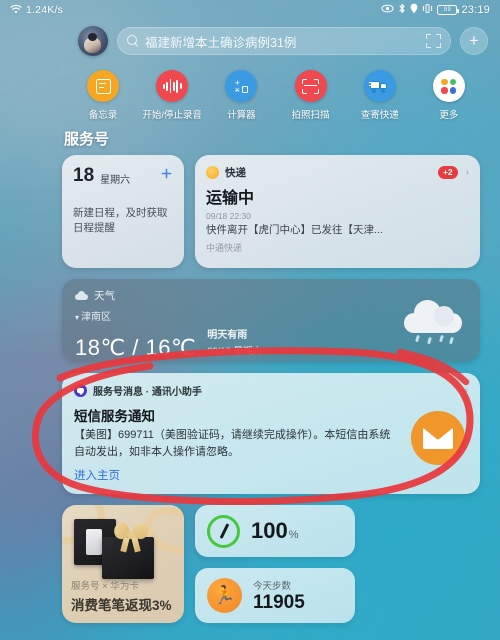  Describe the element at coordinates (212, 172) in the screenshot. I see `express-app-icon` at that location.